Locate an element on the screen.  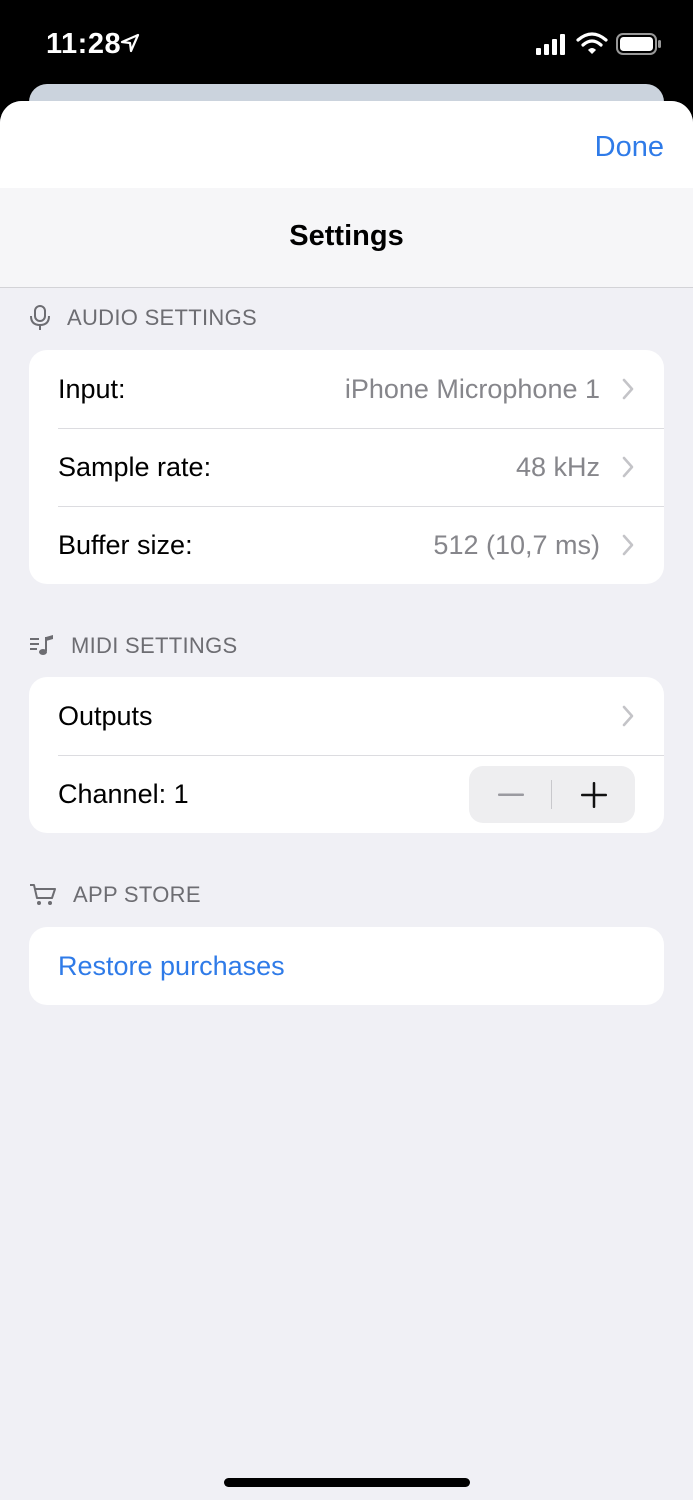
done-button: Done is located at coordinates (629, 147).